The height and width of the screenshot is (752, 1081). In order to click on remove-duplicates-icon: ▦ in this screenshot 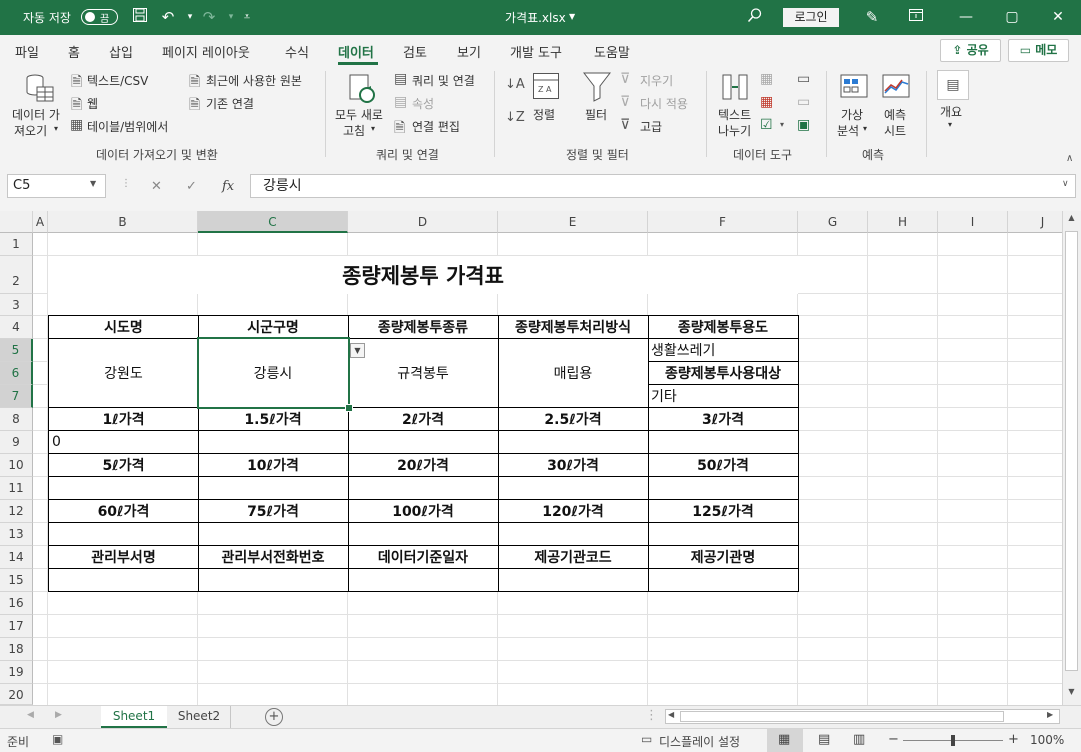, I will do `click(766, 102)`.